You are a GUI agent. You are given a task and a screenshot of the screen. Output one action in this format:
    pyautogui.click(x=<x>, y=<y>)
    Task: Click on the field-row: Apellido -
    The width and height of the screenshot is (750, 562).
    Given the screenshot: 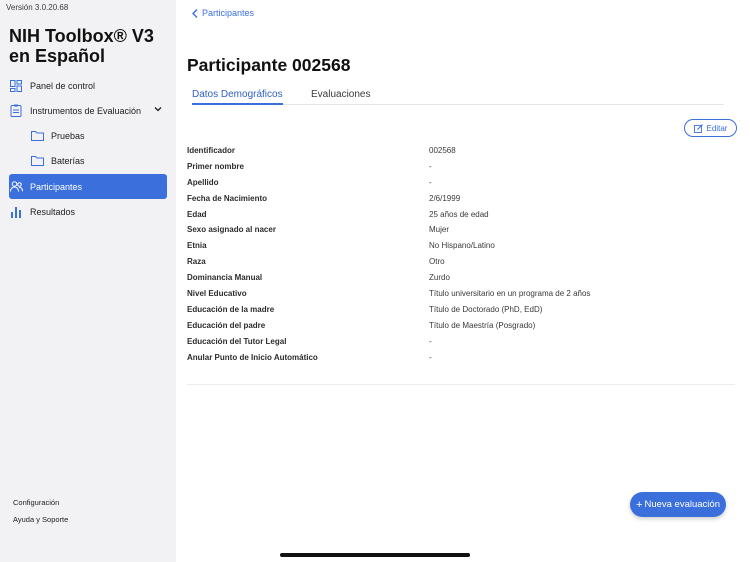 What is the action you would take?
    pyautogui.click(x=461, y=183)
    